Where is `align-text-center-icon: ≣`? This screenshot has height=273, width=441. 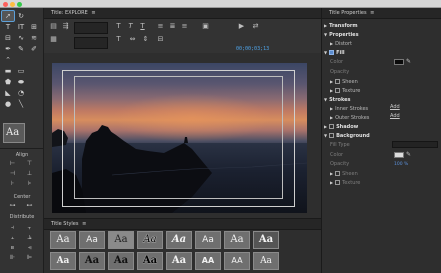 align-text-center-icon: ≣ is located at coordinates (172, 26).